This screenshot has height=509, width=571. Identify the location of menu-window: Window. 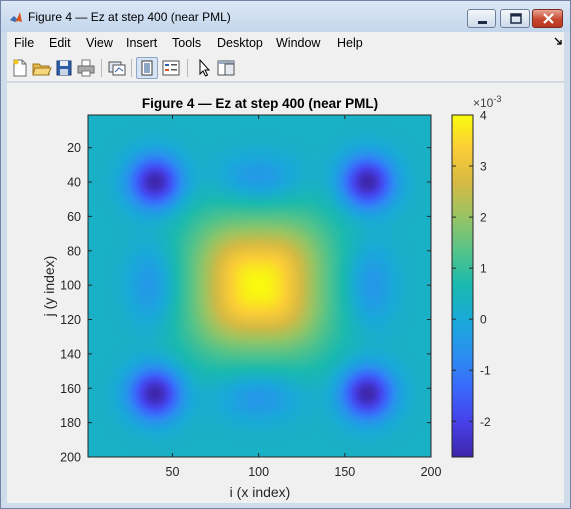
(298, 43).